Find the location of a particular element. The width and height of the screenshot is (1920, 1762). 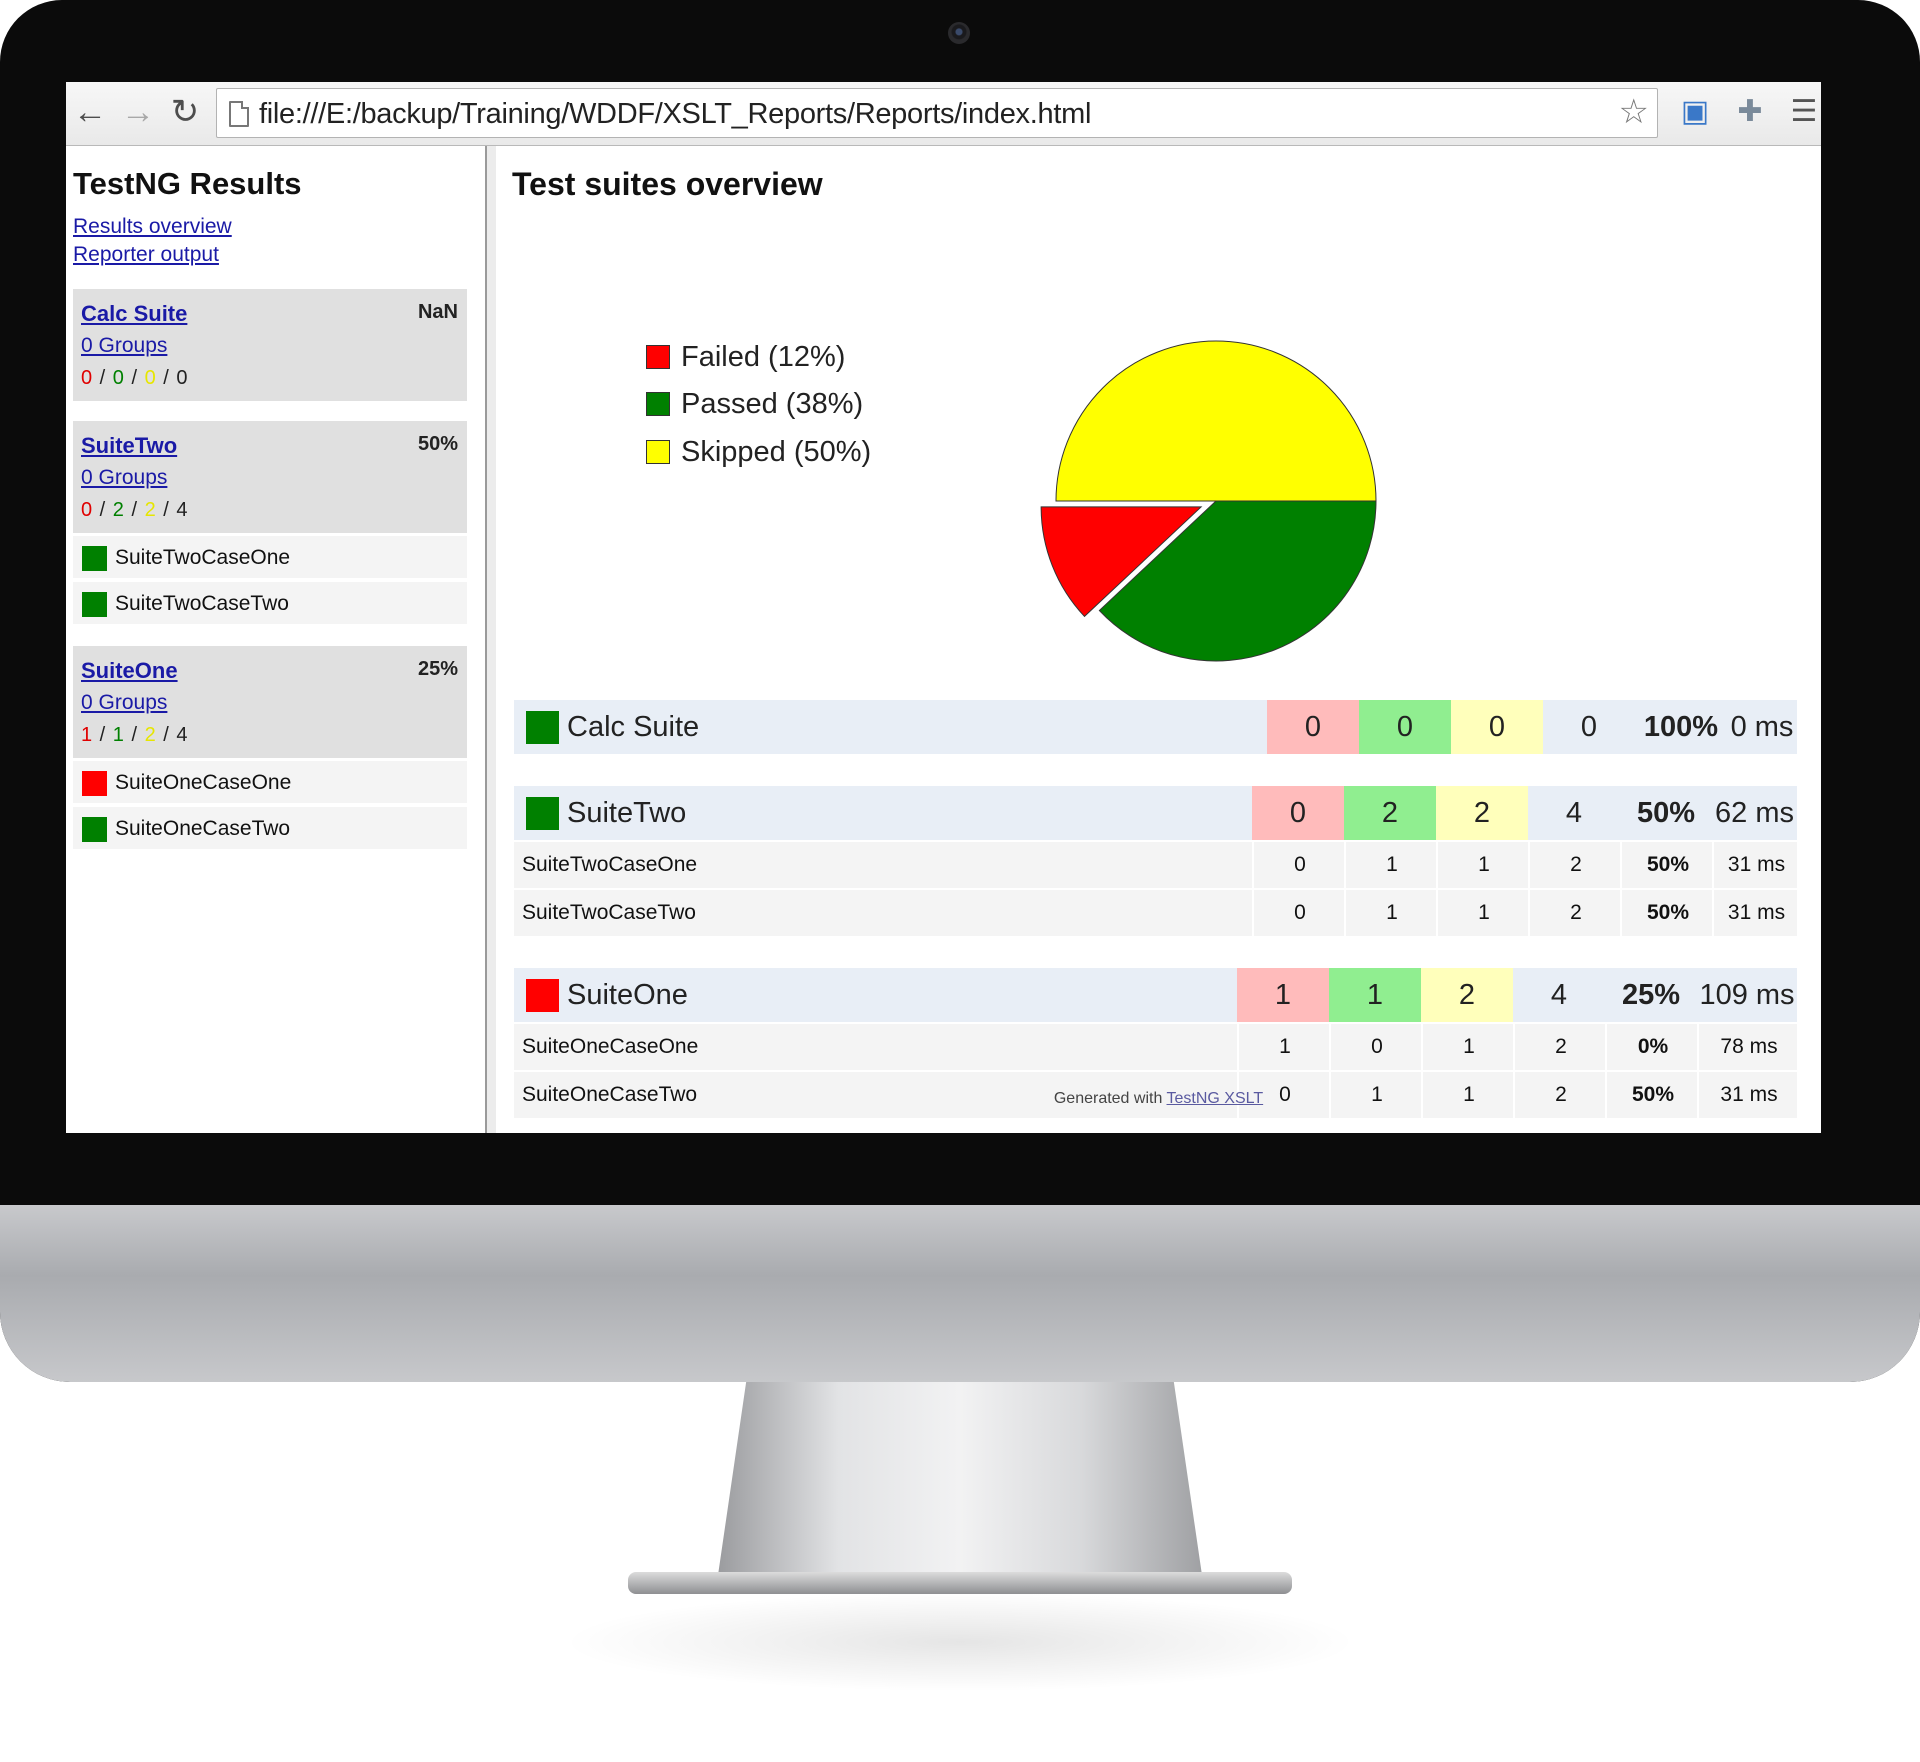

time-cell: 31 ms is located at coordinates (1755, 913).